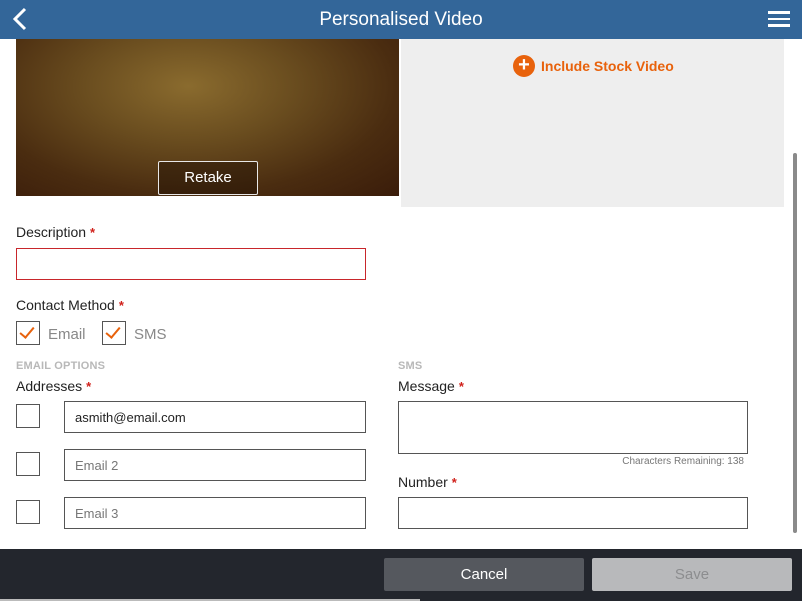  I want to click on email-1-input, so click(215, 417).